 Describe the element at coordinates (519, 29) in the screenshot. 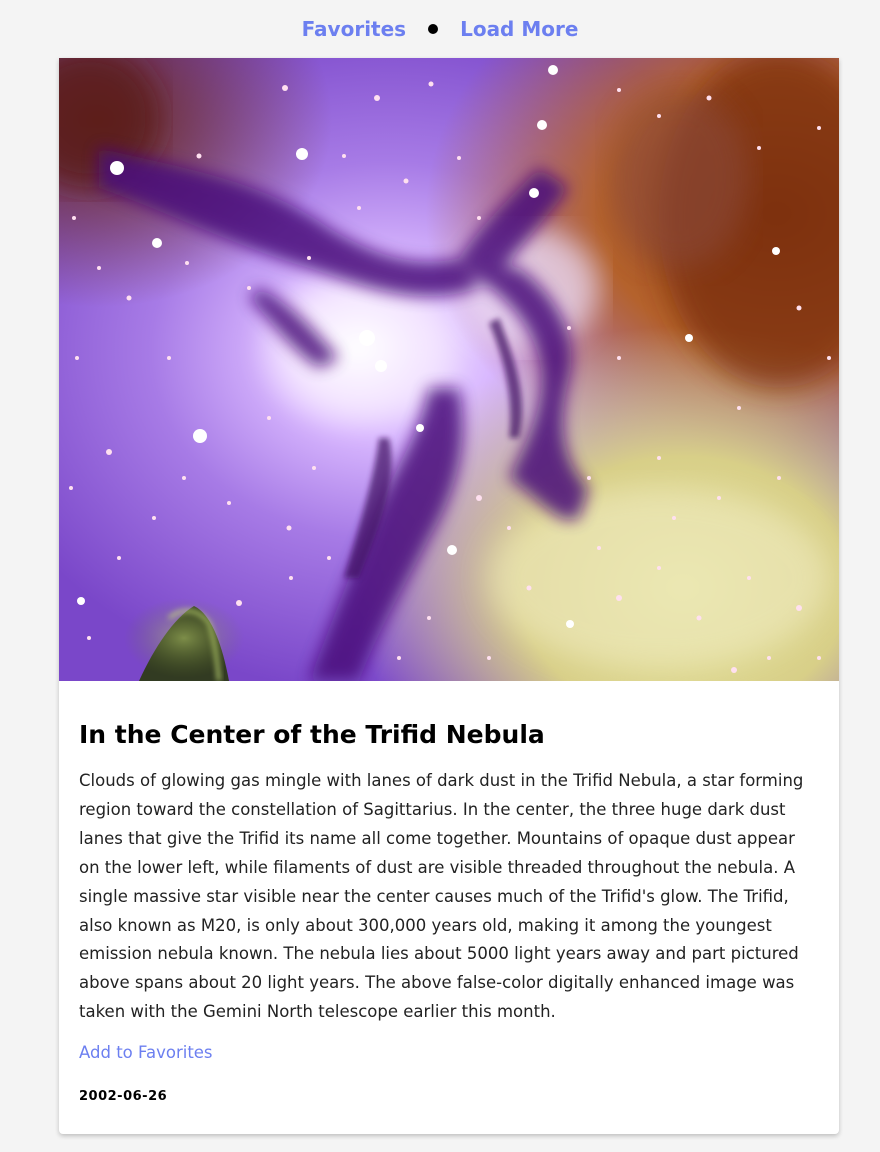

I see `load-more-link: Load More` at that location.